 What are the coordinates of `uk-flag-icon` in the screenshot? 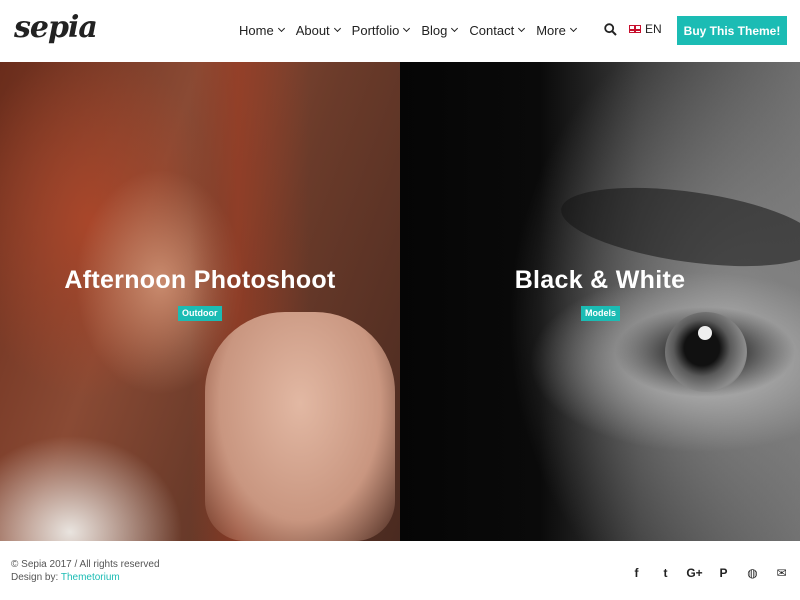 It's located at (635, 29).